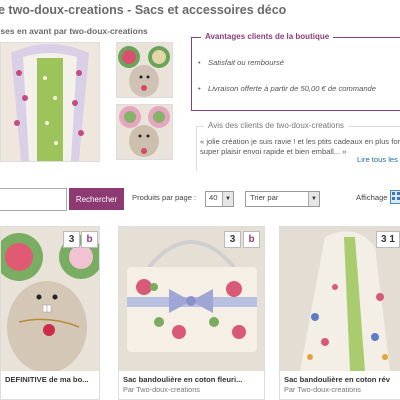 The width and height of the screenshot is (400, 400). I want to click on featured-main-image, so click(50, 102).